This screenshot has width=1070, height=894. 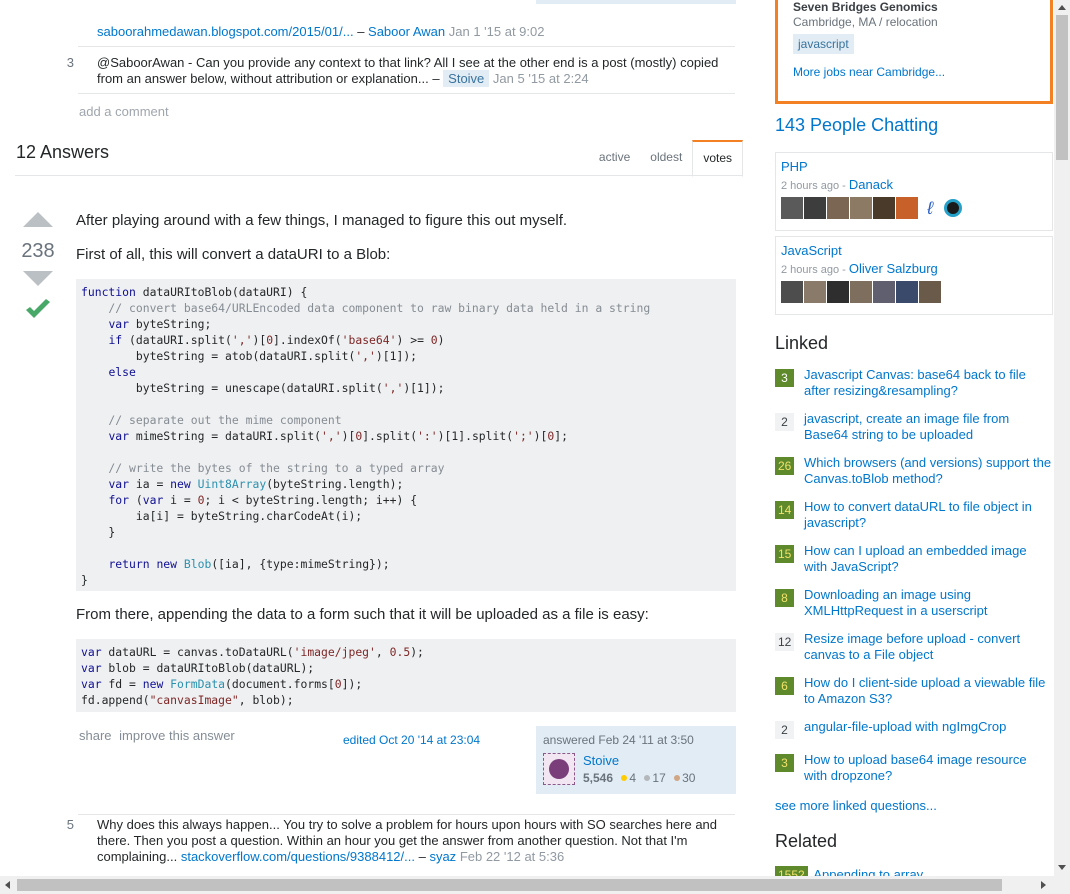 What do you see at coordinates (930, 208) in the screenshot?
I see `avatar: ℓ` at bounding box center [930, 208].